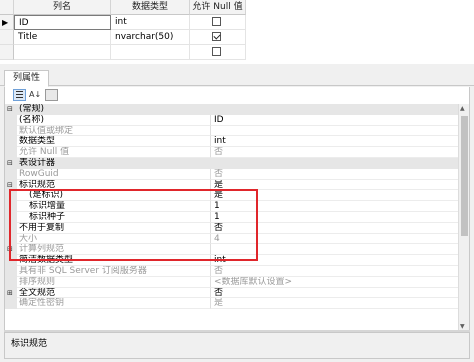 The image size is (474, 362). I want to click on property-value: 4, so click(335, 239).